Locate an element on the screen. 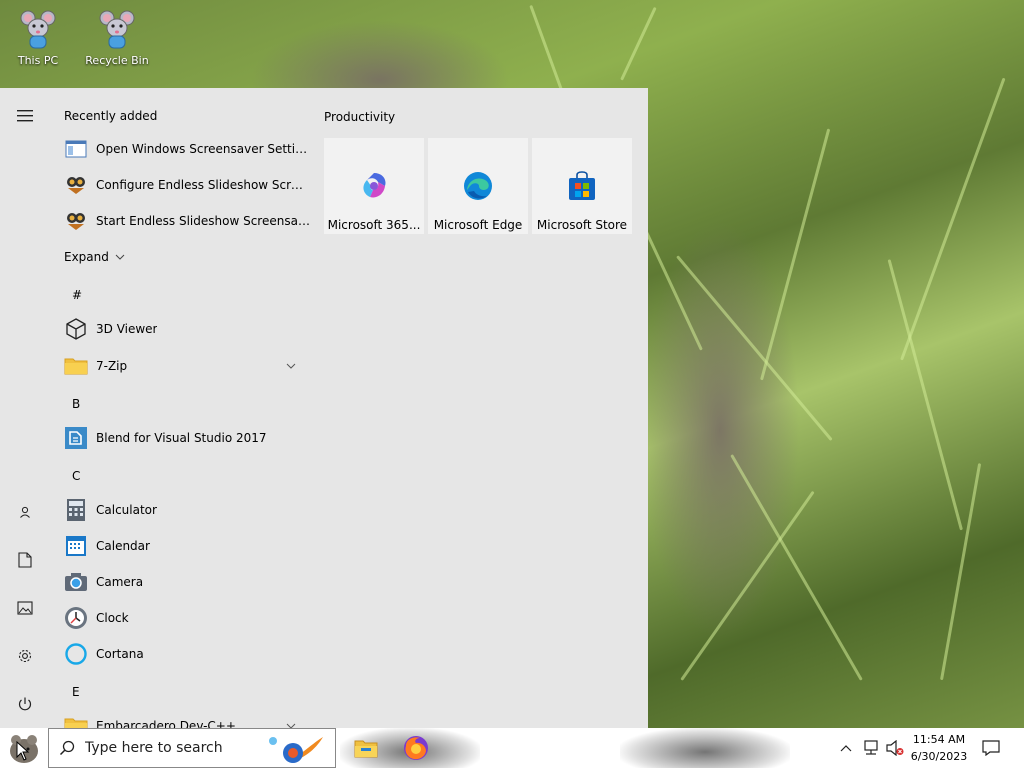 This screenshot has width=1024, height=768. taskbar-file-explorer is located at coordinates (366, 748).